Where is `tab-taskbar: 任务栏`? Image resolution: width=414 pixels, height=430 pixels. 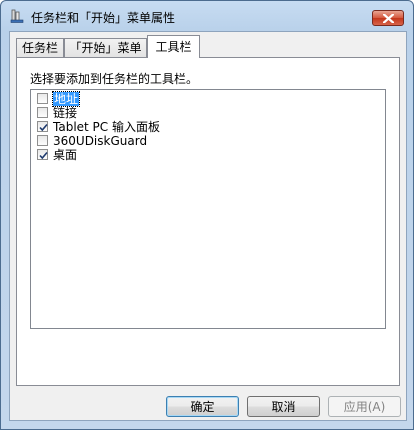 tab-taskbar: 任务栏 is located at coordinates (40, 47).